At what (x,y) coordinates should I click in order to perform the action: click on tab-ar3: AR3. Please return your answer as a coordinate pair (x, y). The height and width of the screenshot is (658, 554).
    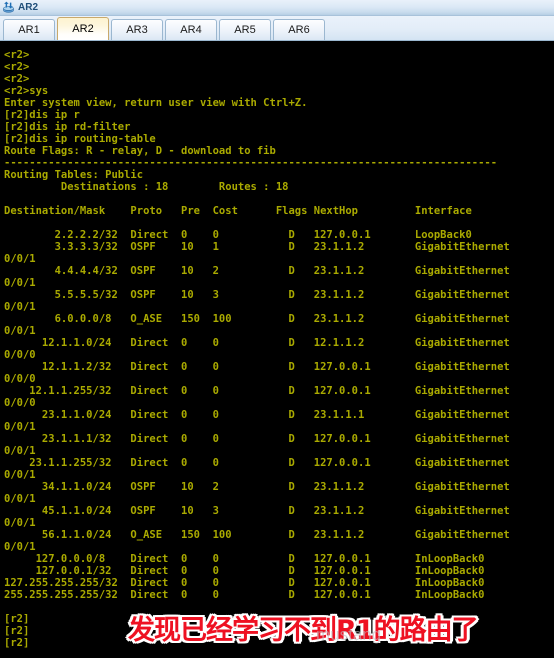
    Looking at the image, I should click on (137, 29).